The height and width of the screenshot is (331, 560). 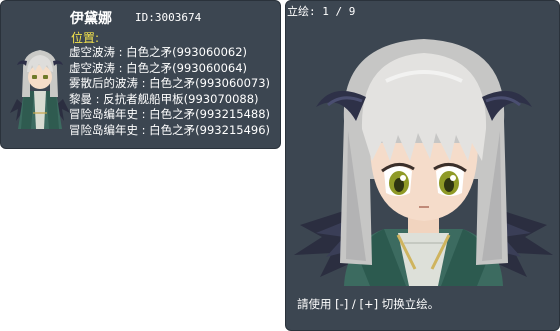 What do you see at coordinates (158, 67) in the screenshot?
I see `location-entry: 虚空波涛 : 白色之矛(993060064)` at bounding box center [158, 67].